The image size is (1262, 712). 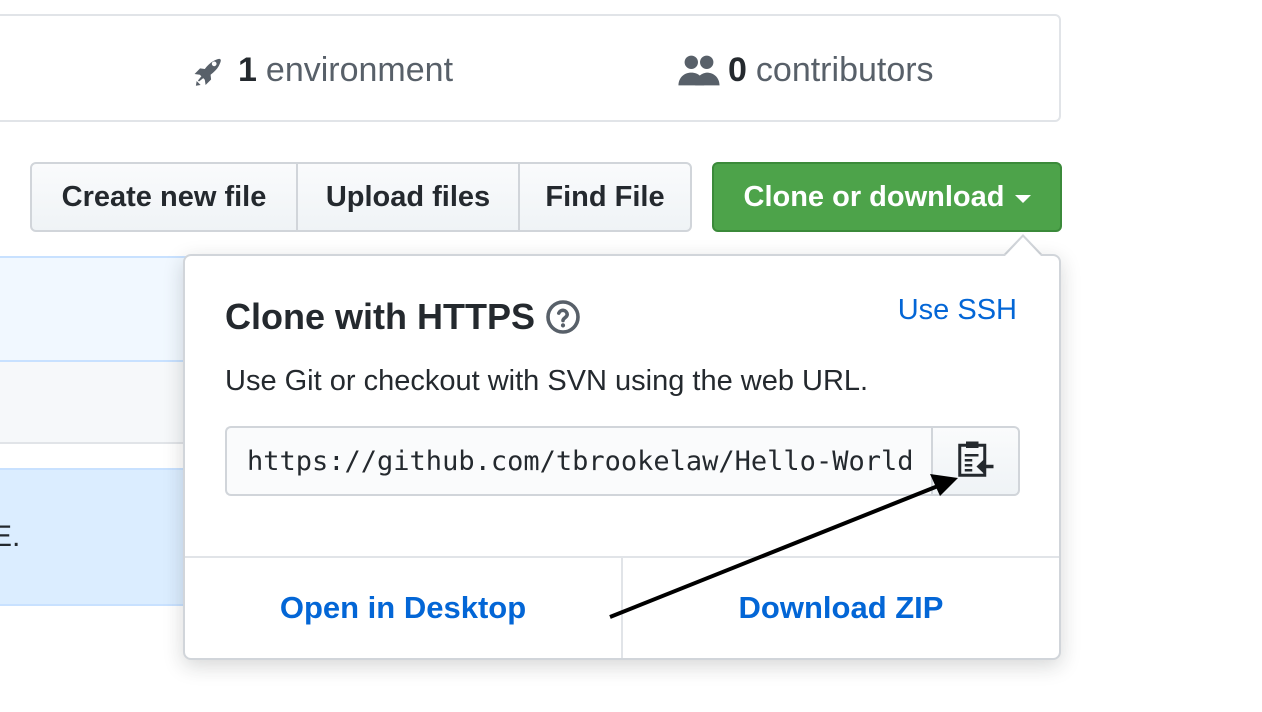 What do you see at coordinates (209, 70) in the screenshot?
I see `rocket-icon` at bounding box center [209, 70].